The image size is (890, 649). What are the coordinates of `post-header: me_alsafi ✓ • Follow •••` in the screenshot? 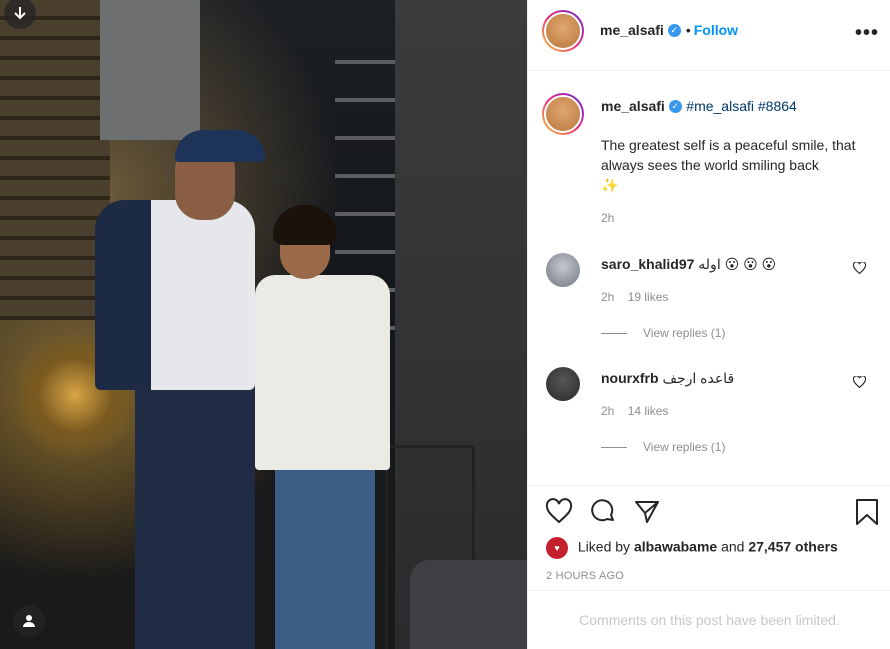 It's located at (709, 35).